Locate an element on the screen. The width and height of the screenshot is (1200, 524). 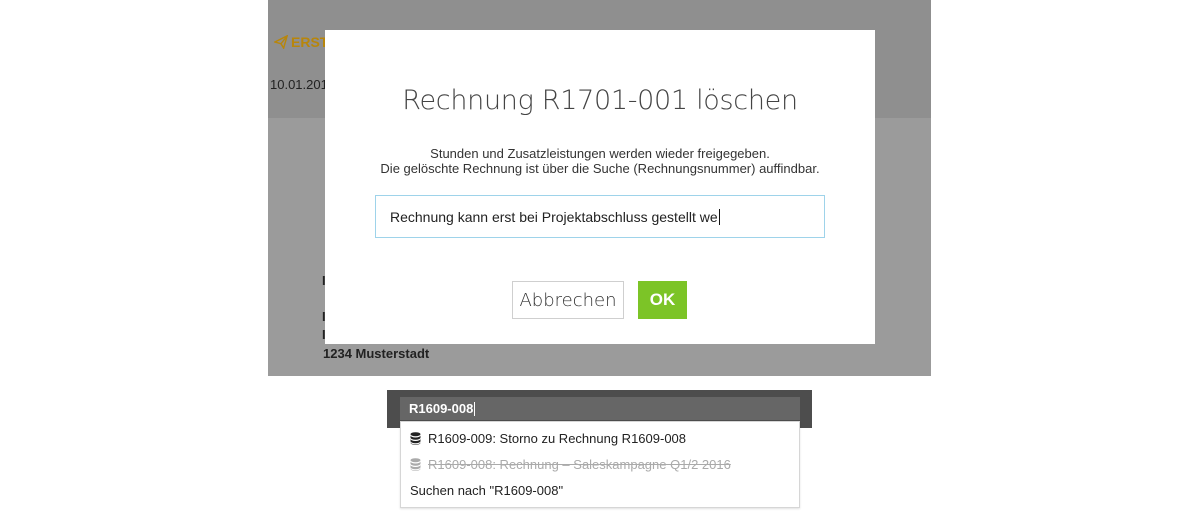
brand-label: ERST is located at coordinates (310, 42).